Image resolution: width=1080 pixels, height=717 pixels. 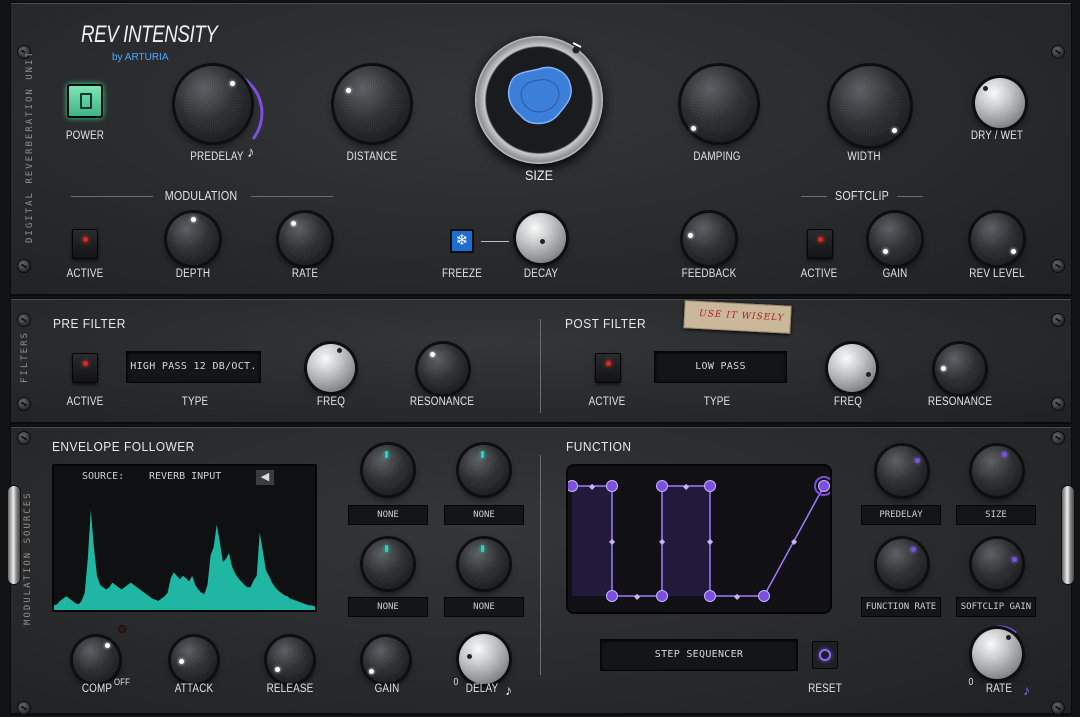 What do you see at coordinates (720, 367) in the screenshot?
I see `post-filter-type-select: LOW PASS` at bounding box center [720, 367].